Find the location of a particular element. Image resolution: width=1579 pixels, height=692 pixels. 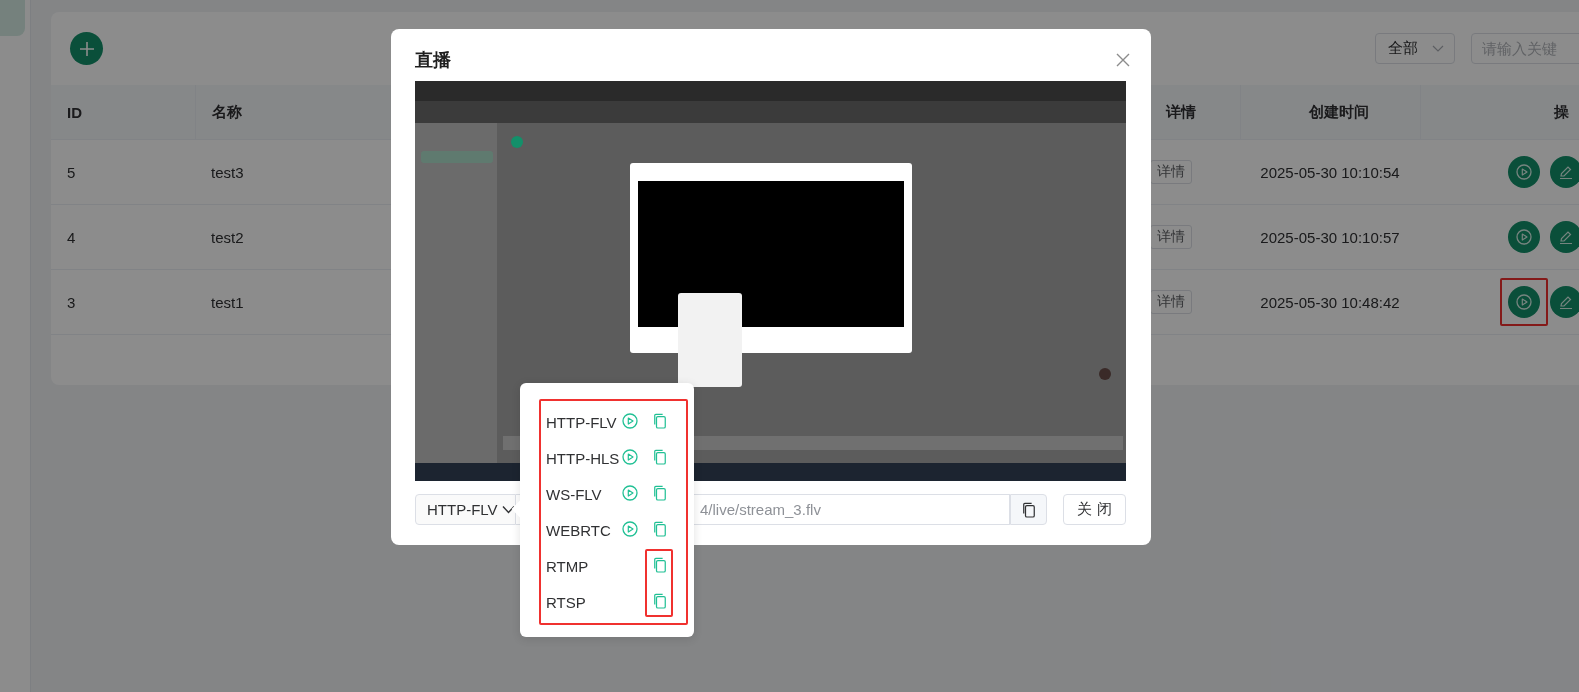

dialog-title: 直播 is located at coordinates (433, 60).